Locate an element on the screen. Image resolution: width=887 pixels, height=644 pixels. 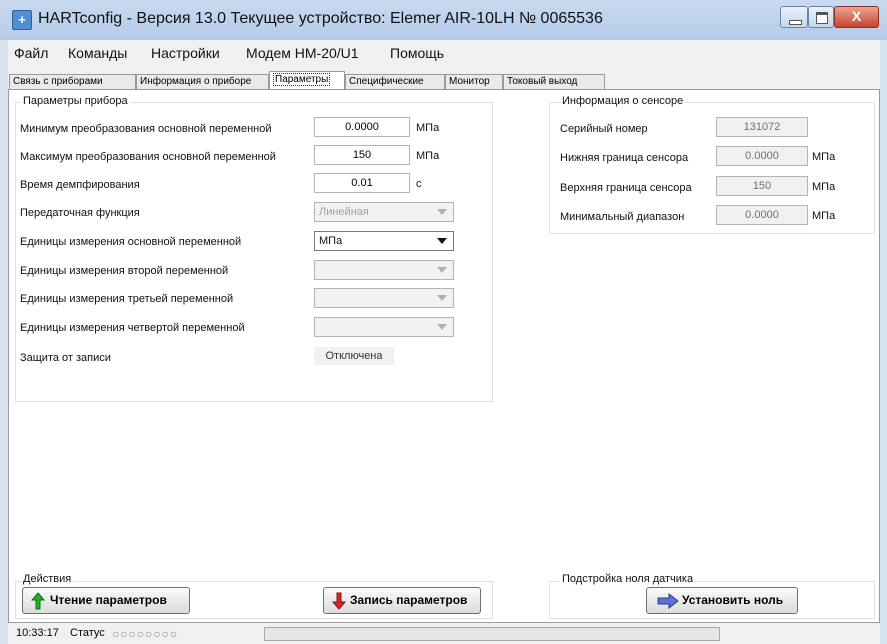
tab-specific: Специфические is located at coordinates (395, 81).